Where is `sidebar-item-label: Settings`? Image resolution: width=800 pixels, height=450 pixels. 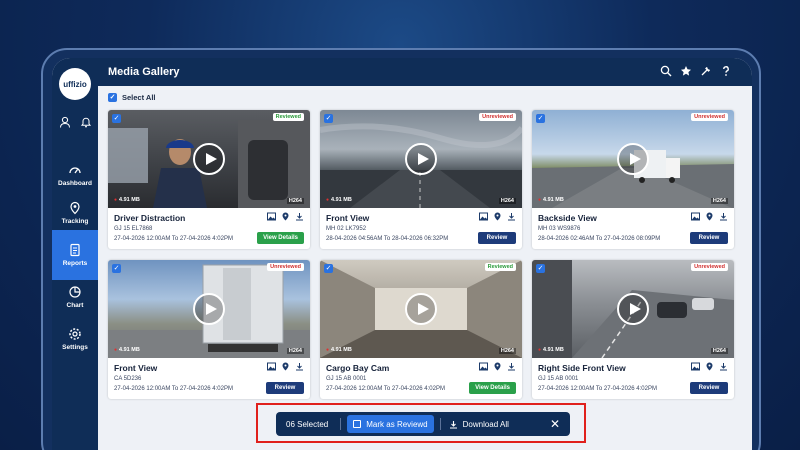
sidebar-item-label: Settings is located at coordinates (75, 347).